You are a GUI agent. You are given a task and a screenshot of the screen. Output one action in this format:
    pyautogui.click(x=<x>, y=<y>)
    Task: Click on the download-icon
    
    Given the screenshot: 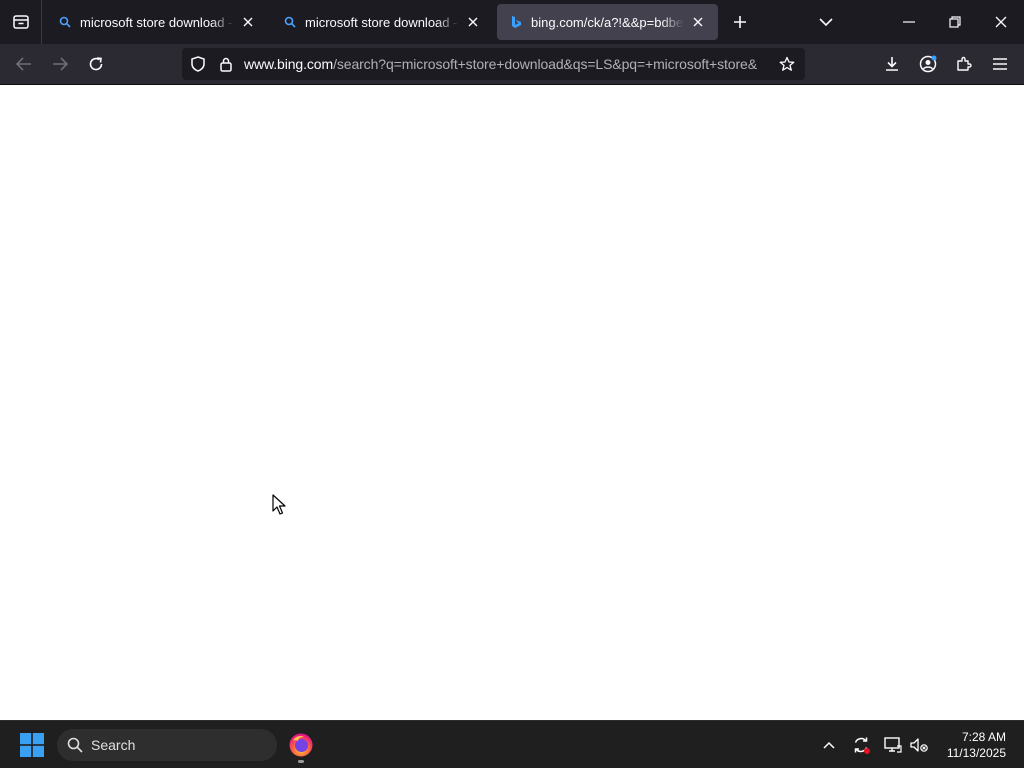 What is the action you would take?
    pyautogui.click(x=892, y=64)
    